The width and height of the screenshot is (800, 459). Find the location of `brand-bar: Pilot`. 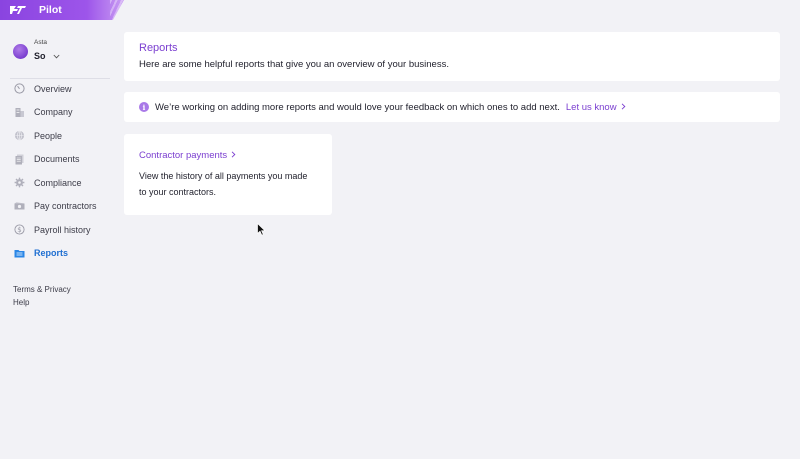

brand-bar: Pilot is located at coordinates (62, 10).